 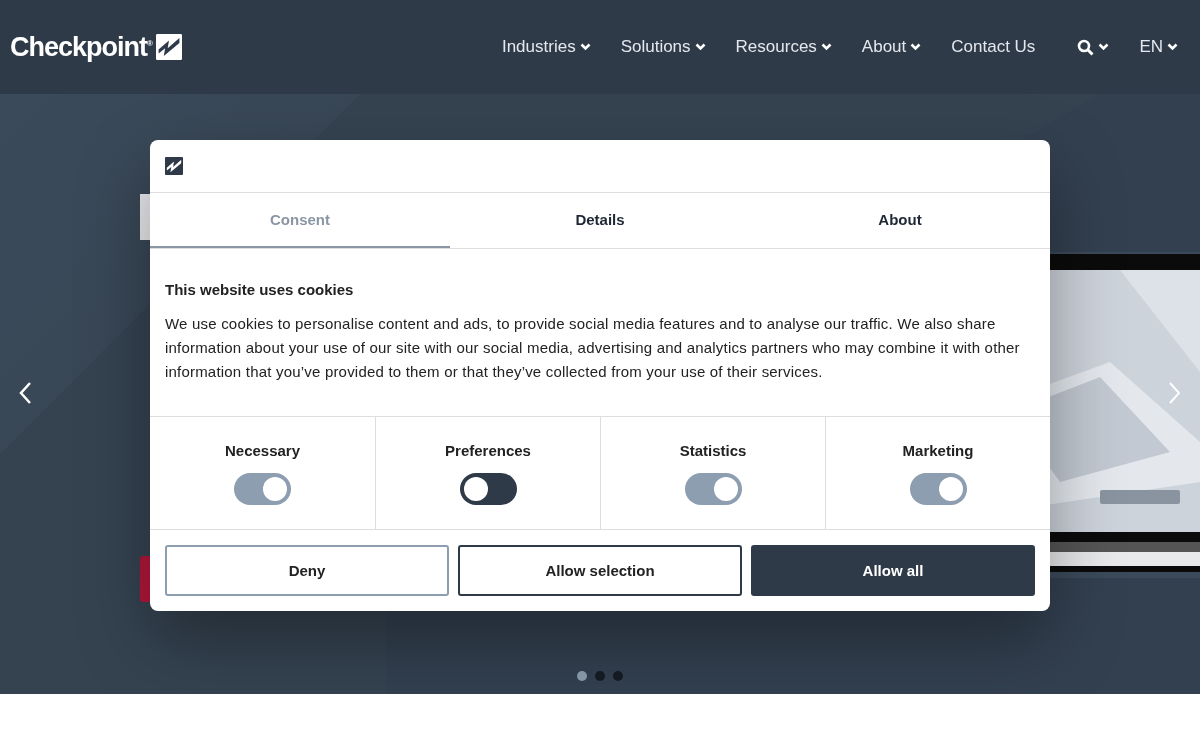 I want to click on dialog-text: We use cookies to personalise content and ads, to provide social media features and to analyse our traffic. We also share information about your use of our site with our social media, advertising and analytics partners who may combine it with other information that you’ve provided to them or that they’ve collected from your use of their services., so click(x=593, y=348).